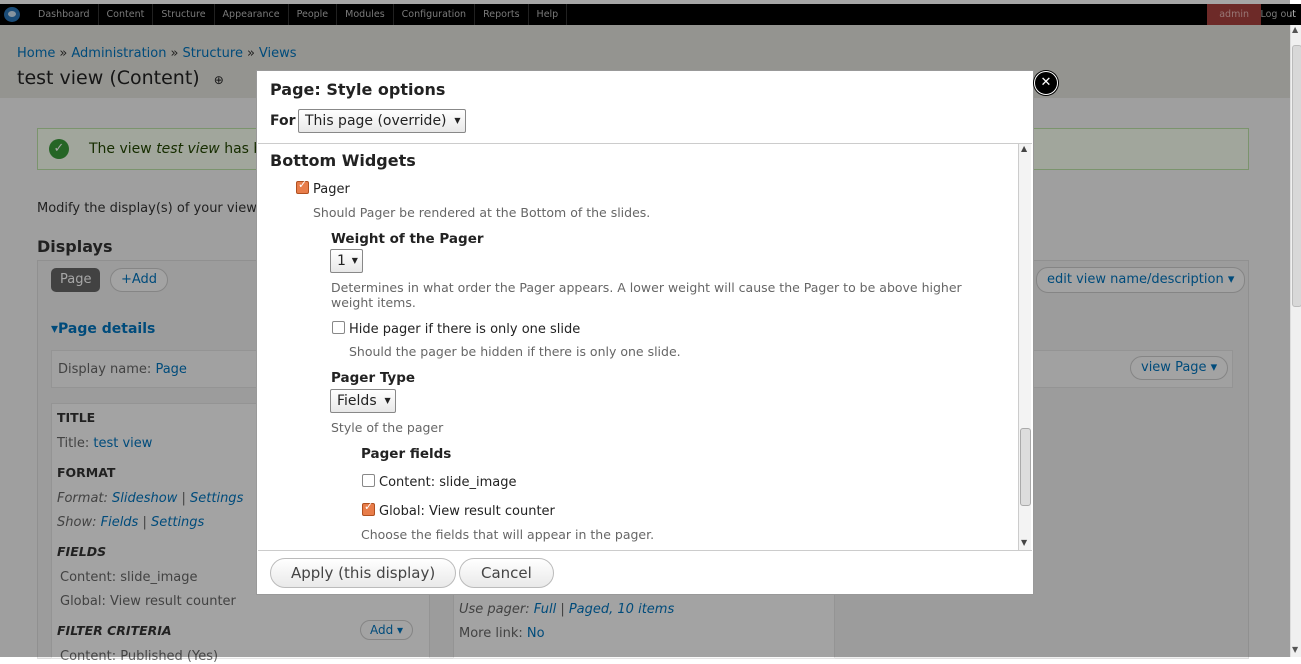 This screenshot has width=1301, height=664. I want to click on bottom-widgets-heading: Bottom Widgets, so click(343, 160).